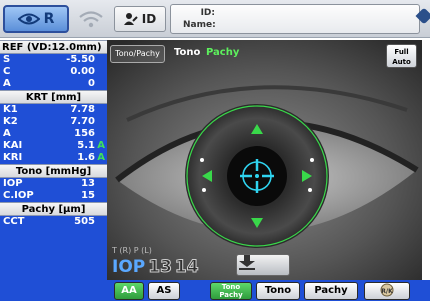 This screenshot has height=301, width=430. I want to click on full-auto-line1: Full, so click(401, 52).